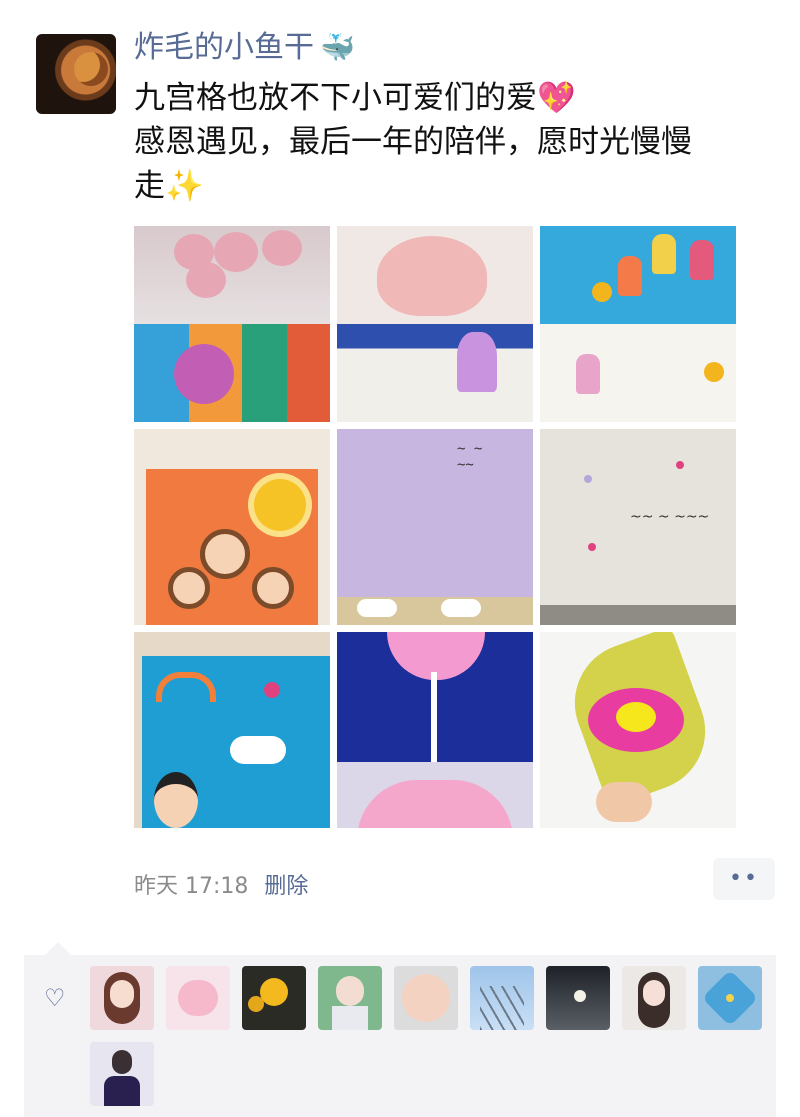 The width and height of the screenshot is (800, 1117). What do you see at coordinates (638, 527) in the screenshot?
I see `photo-6: ~~ ~ ~~~` at bounding box center [638, 527].